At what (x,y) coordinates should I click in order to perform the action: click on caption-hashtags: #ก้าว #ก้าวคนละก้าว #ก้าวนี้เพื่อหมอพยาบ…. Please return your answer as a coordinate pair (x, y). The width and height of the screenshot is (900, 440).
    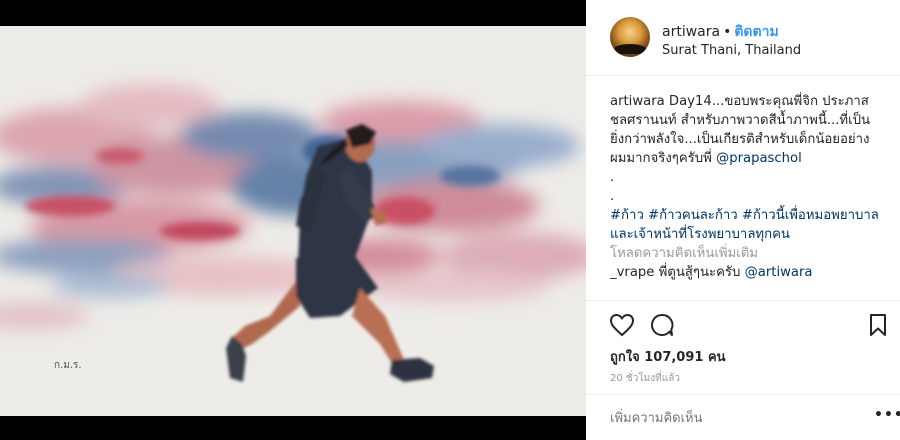
    Looking at the image, I should click on (746, 225).